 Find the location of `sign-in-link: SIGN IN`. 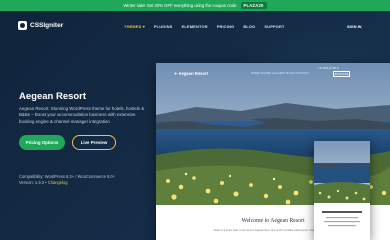

sign-in-link: SIGN IN is located at coordinates (354, 26).